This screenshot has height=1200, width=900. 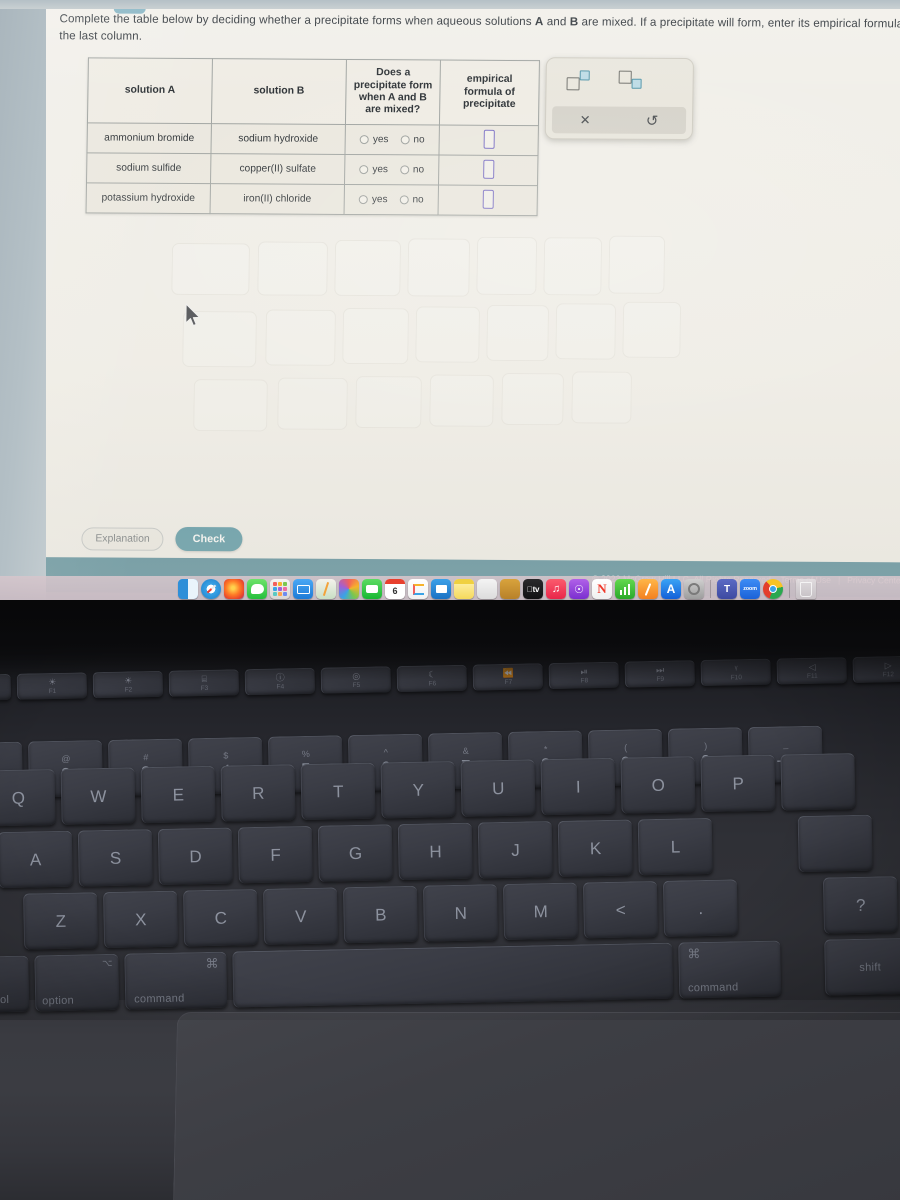 What do you see at coordinates (395, 589) in the screenshot?
I see `dock-item-calendar: 6` at bounding box center [395, 589].